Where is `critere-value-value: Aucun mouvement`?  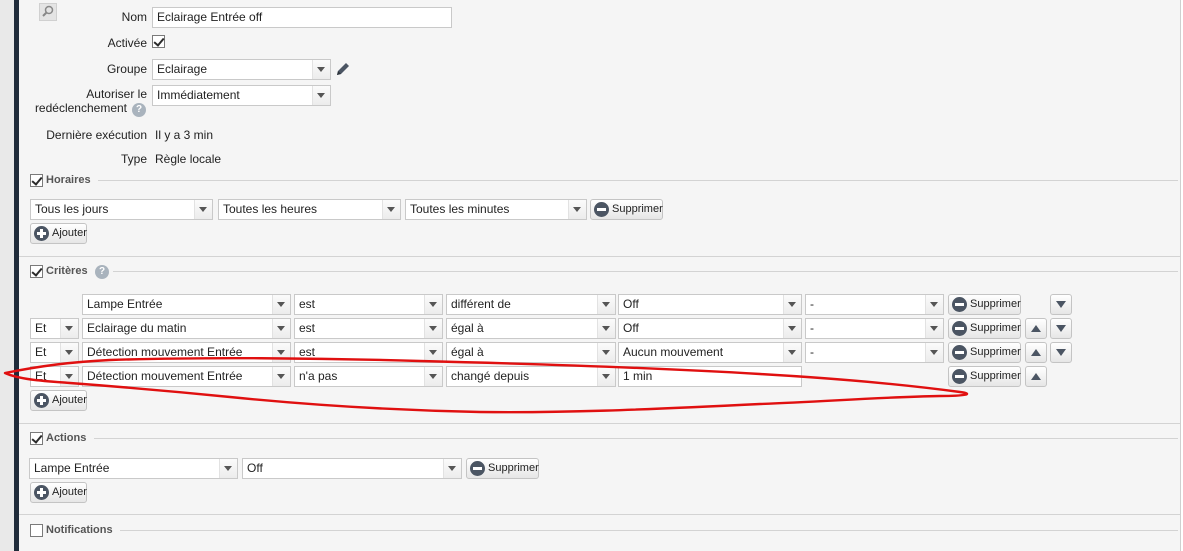 critere-value-value: Aucun mouvement is located at coordinates (673, 352).